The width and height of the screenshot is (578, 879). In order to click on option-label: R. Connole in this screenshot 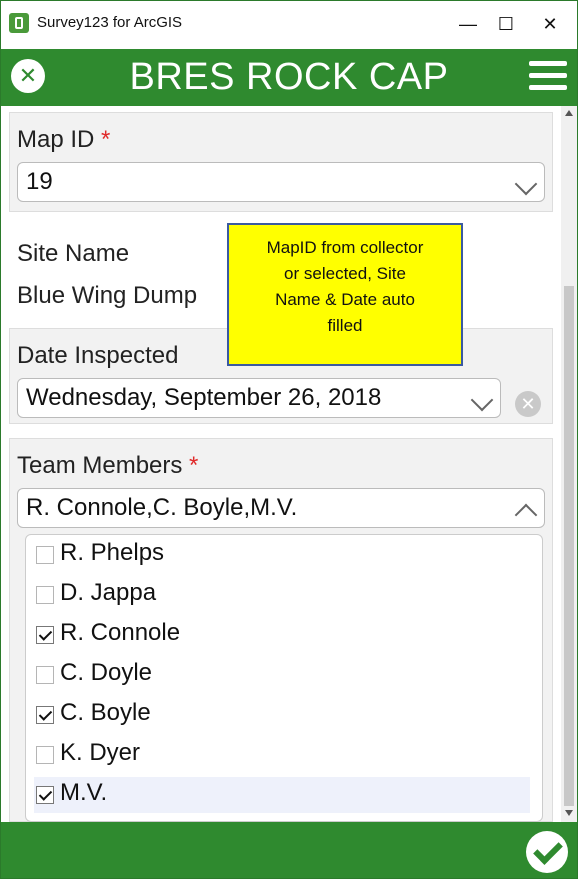, I will do `click(120, 632)`.